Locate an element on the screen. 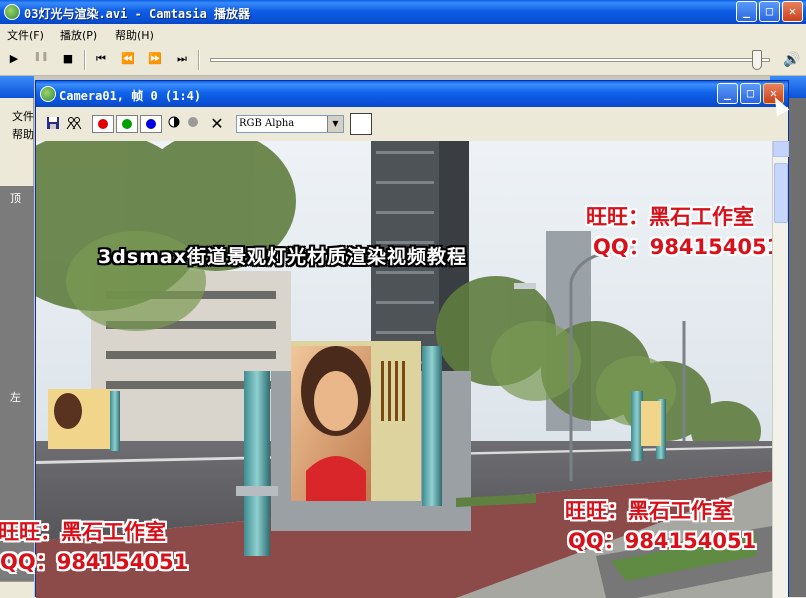  menu-help: 帮助(H) is located at coordinates (134, 35).